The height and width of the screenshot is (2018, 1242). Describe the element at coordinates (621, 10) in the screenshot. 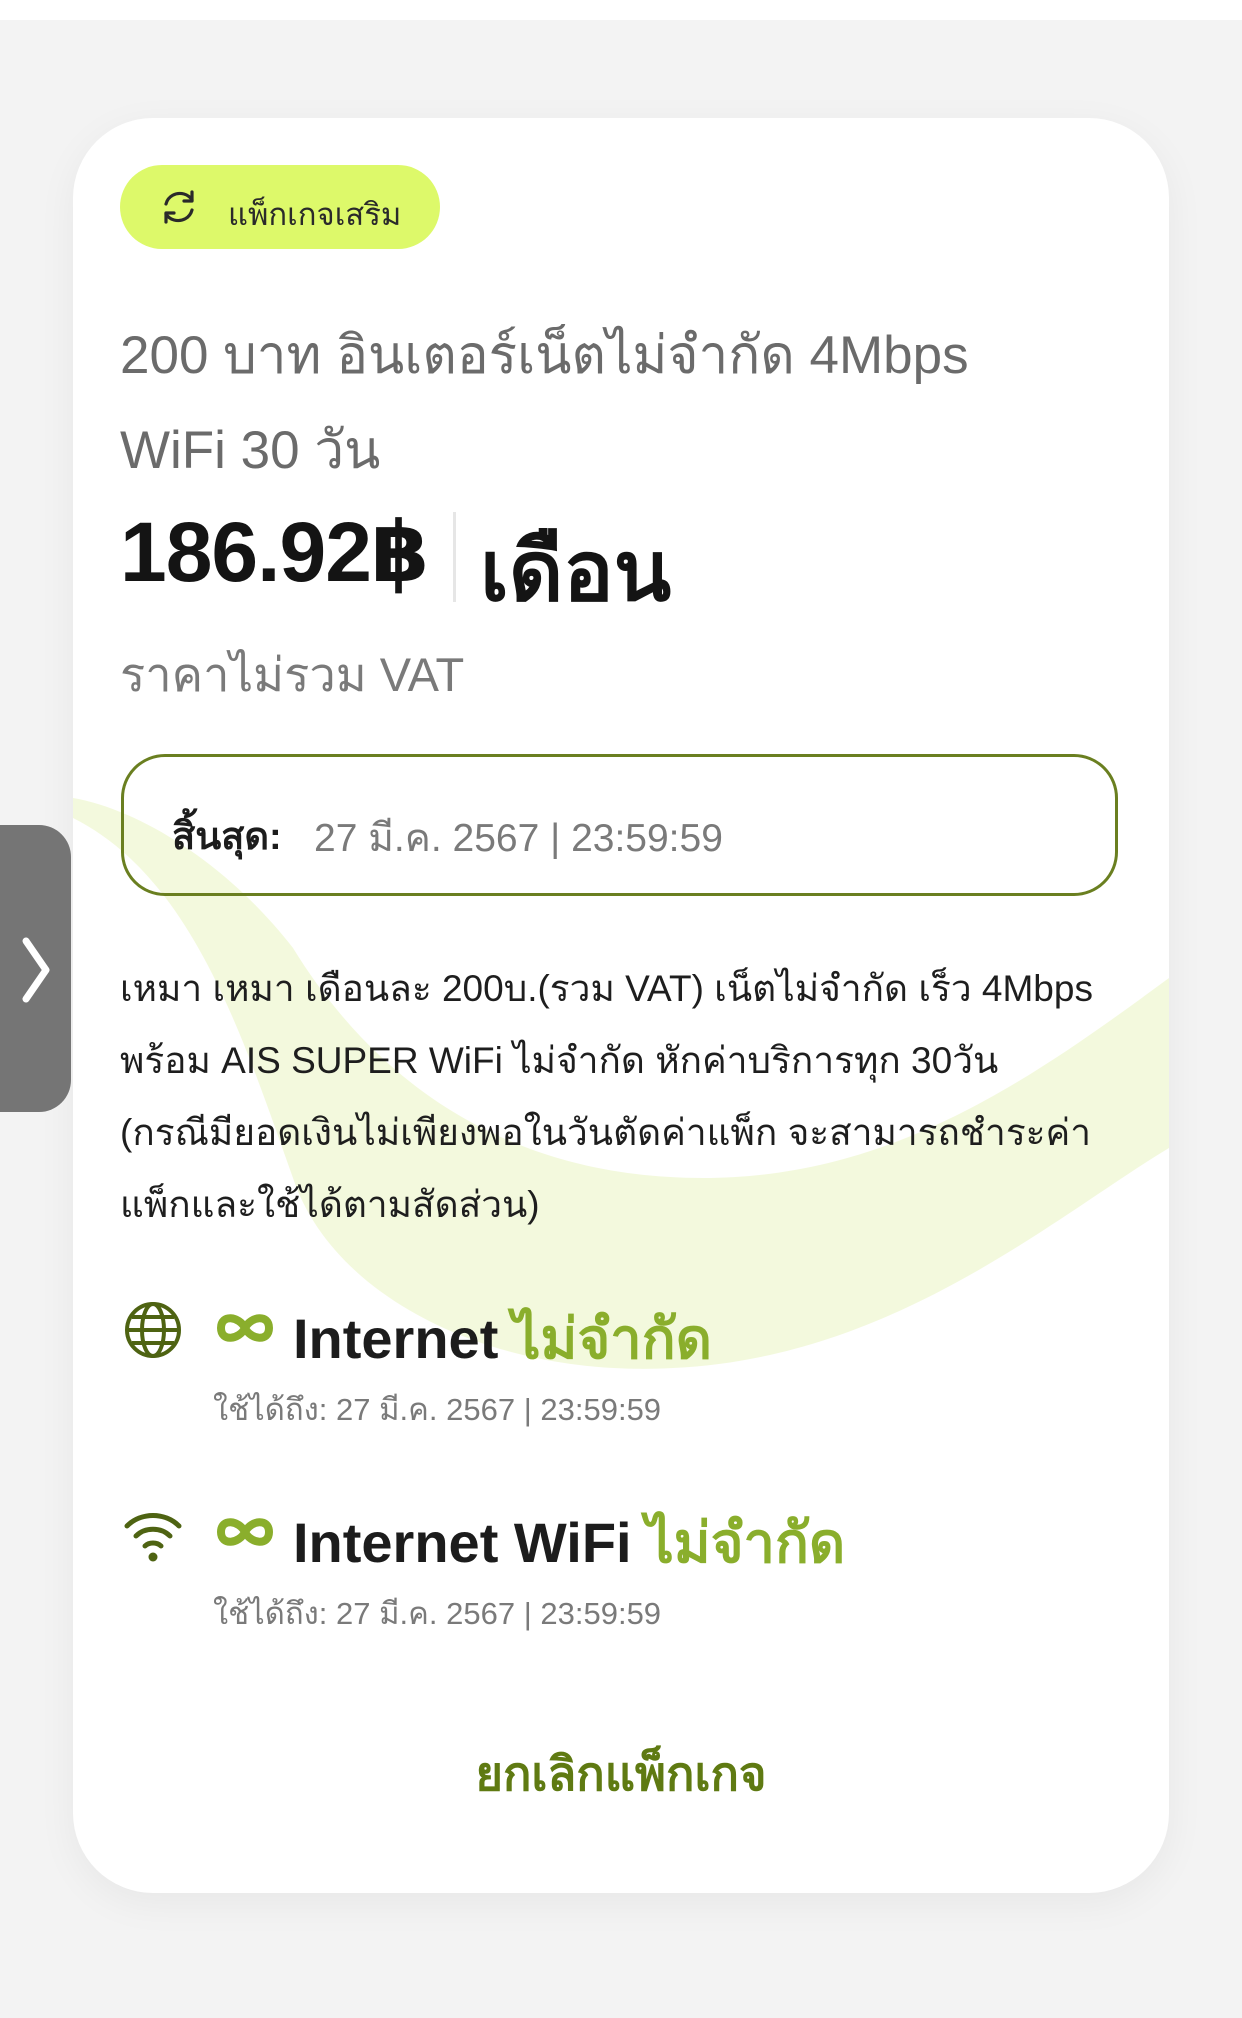

I see `top-bar` at that location.